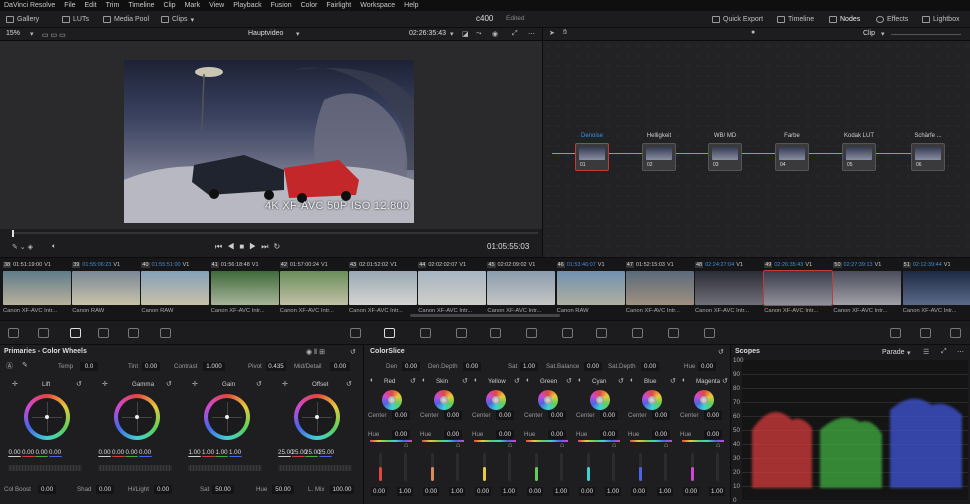  What do you see at coordinates (650, 366) in the screenshot?
I see `sat-depth-field: 0.00` at bounding box center [650, 366].